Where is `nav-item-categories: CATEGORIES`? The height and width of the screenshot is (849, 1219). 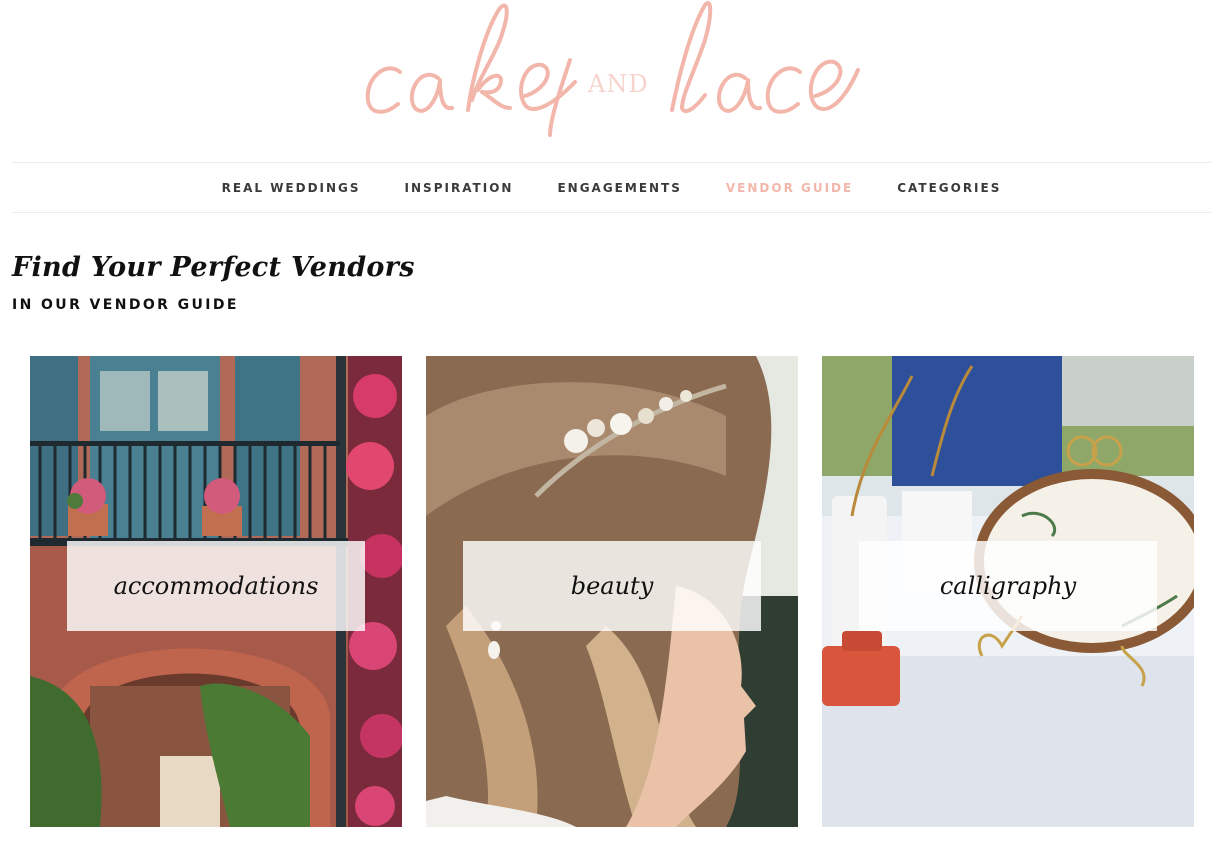 nav-item-categories: CATEGORIES is located at coordinates (949, 188).